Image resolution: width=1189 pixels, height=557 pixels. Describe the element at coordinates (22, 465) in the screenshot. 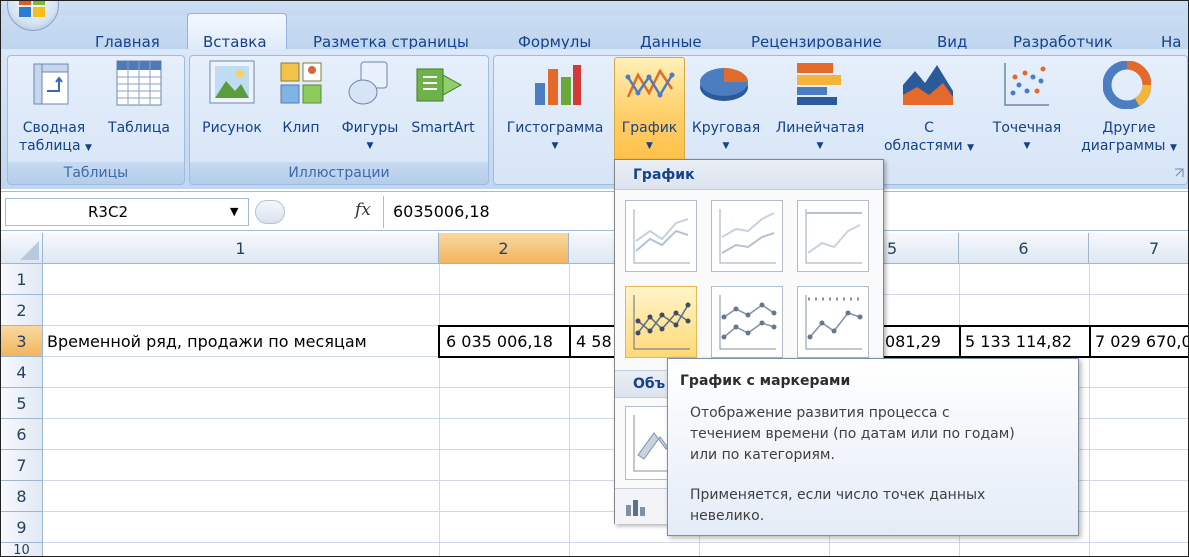

I see `row-header-7: 7` at that location.